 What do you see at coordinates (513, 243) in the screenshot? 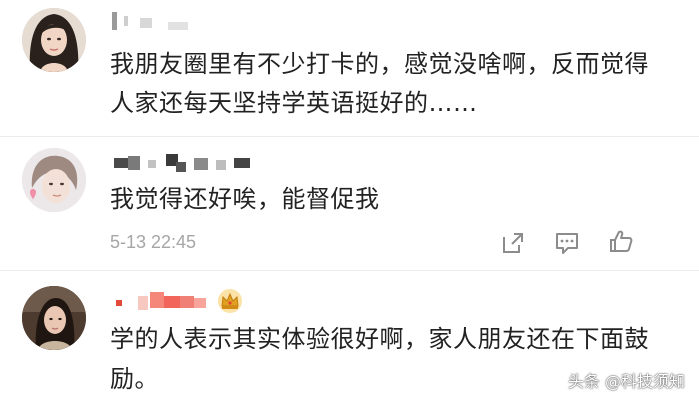
I see `share-icon` at bounding box center [513, 243].